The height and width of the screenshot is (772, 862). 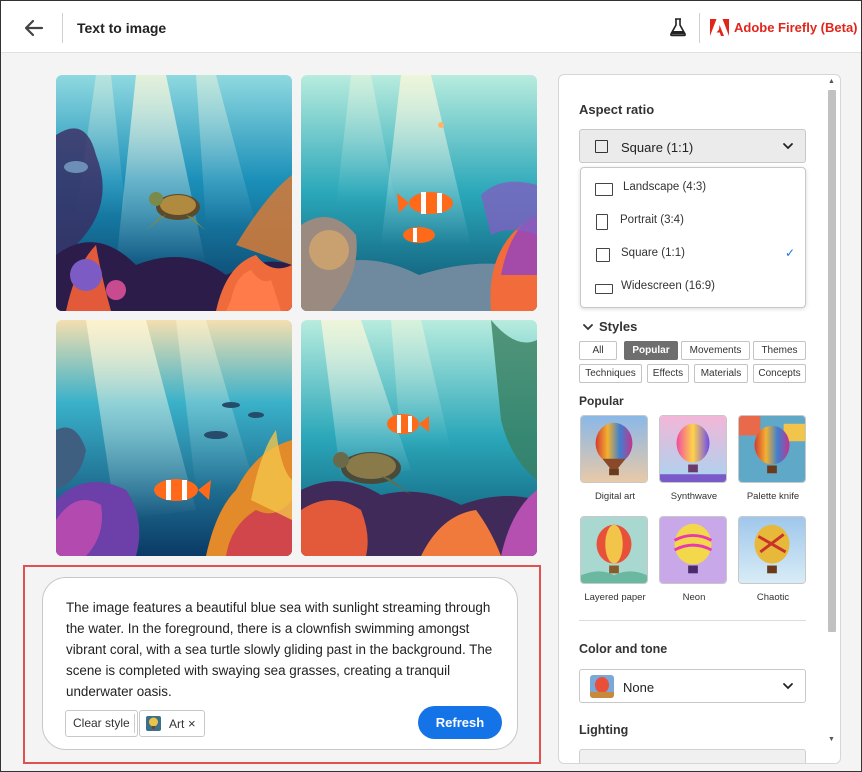 I want to click on menu-item-label: Widescreen (16:9), so click(x=668, y=286).